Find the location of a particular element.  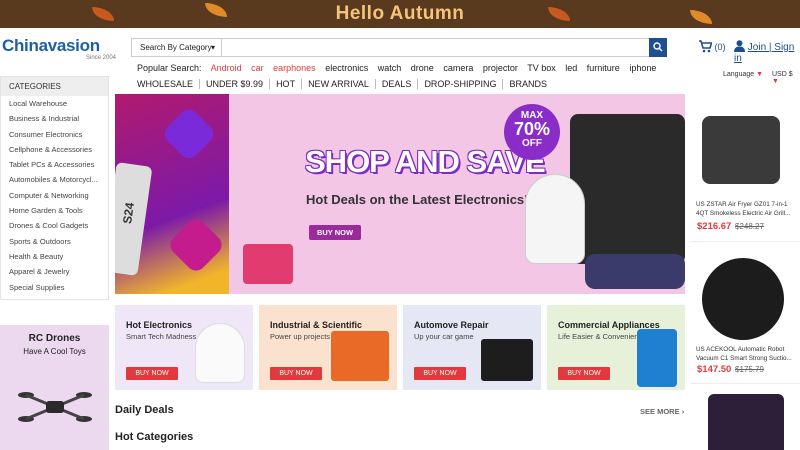

hero-heading: SHOP AND SAVE is located at coordinates (425, 161).